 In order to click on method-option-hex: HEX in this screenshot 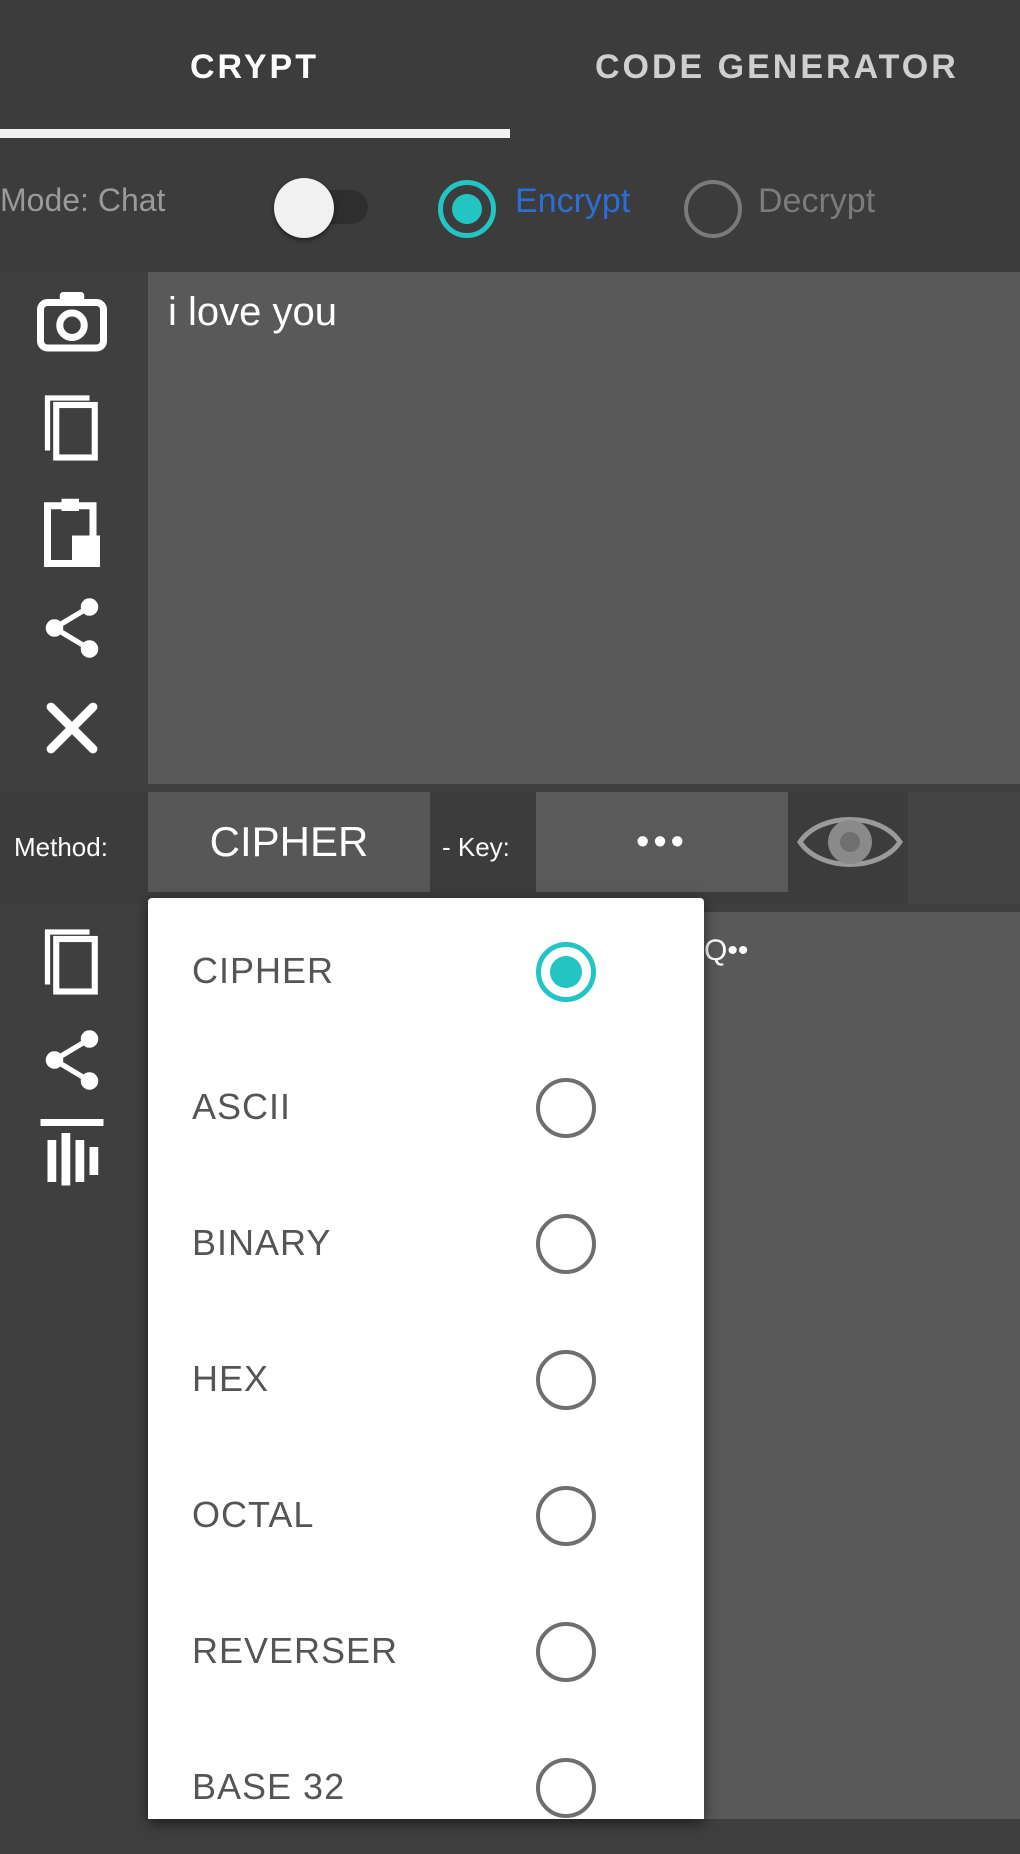, I will do `click(426, 1378)`.